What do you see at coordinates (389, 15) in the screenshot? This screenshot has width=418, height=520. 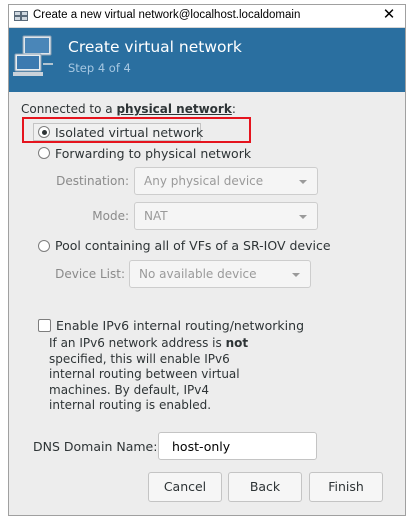 I see `close-button: ✕` at bounding box center [389, 15].